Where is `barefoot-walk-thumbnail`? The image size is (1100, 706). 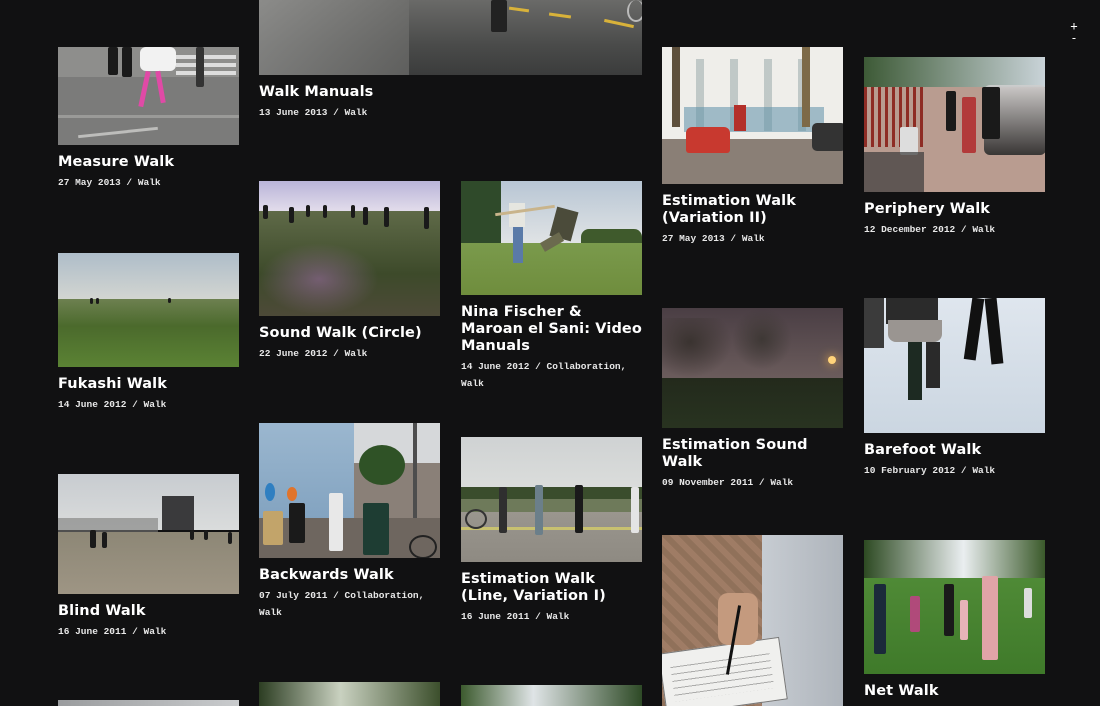 barefoot-walk-thumbnail is located at coordinates (954, 365).